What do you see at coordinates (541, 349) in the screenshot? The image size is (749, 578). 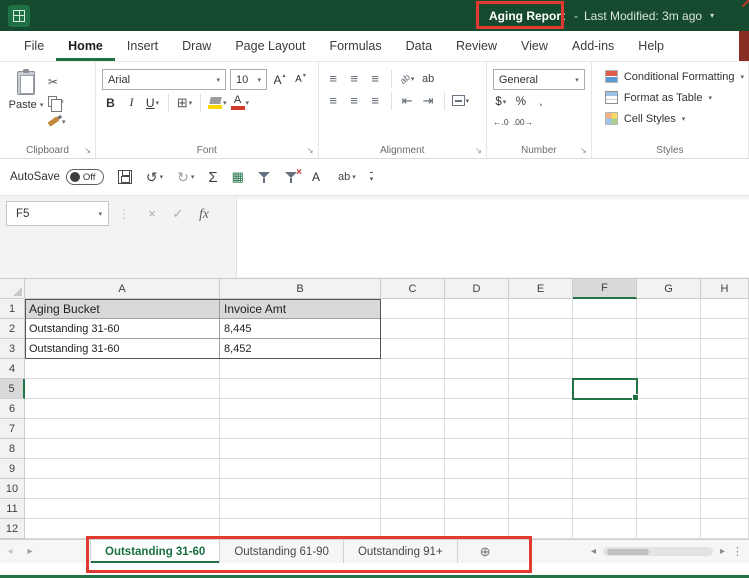 I see `cell-e3` at bounding box center [541, 349].